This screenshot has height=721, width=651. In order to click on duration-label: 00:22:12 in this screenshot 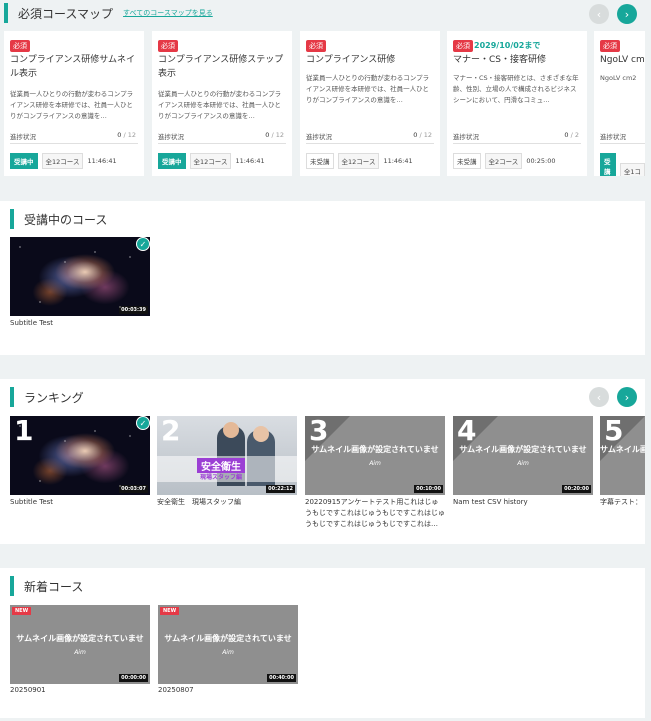, I will do `click(280, 489)`.